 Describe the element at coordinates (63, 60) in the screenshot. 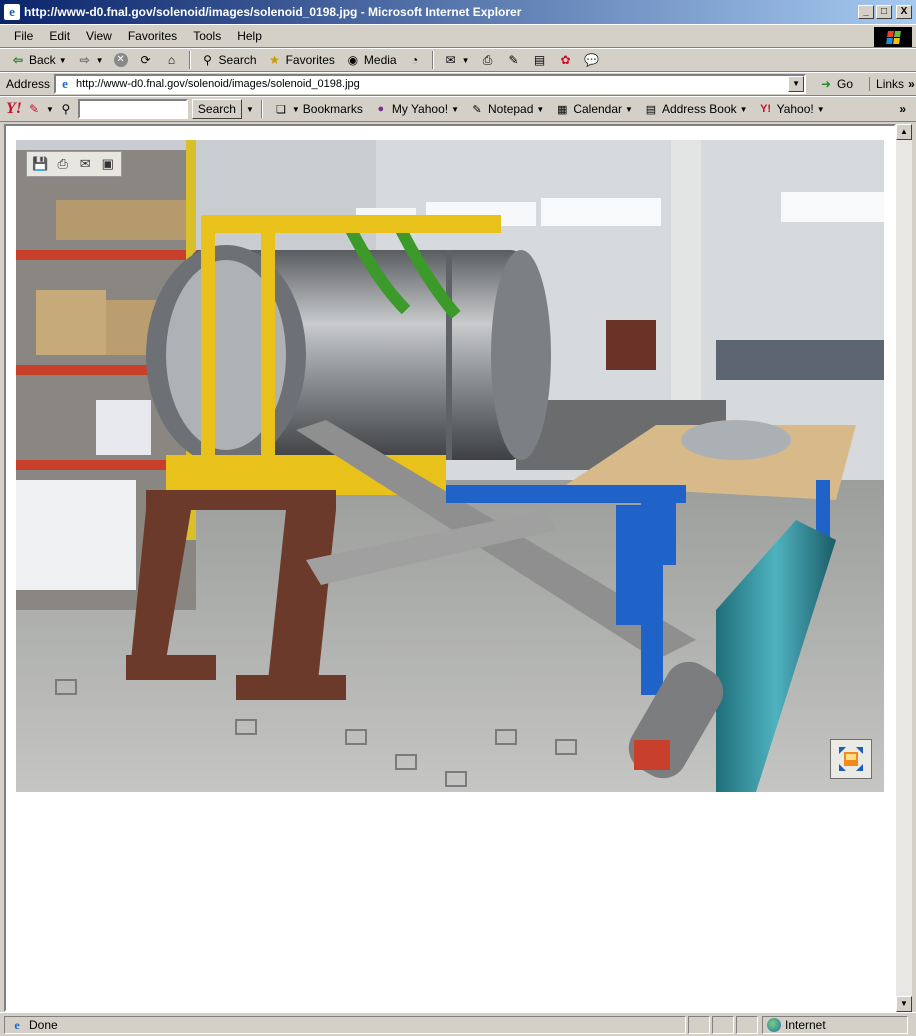

I see `back-dropdown-icon: ▼` at that location.